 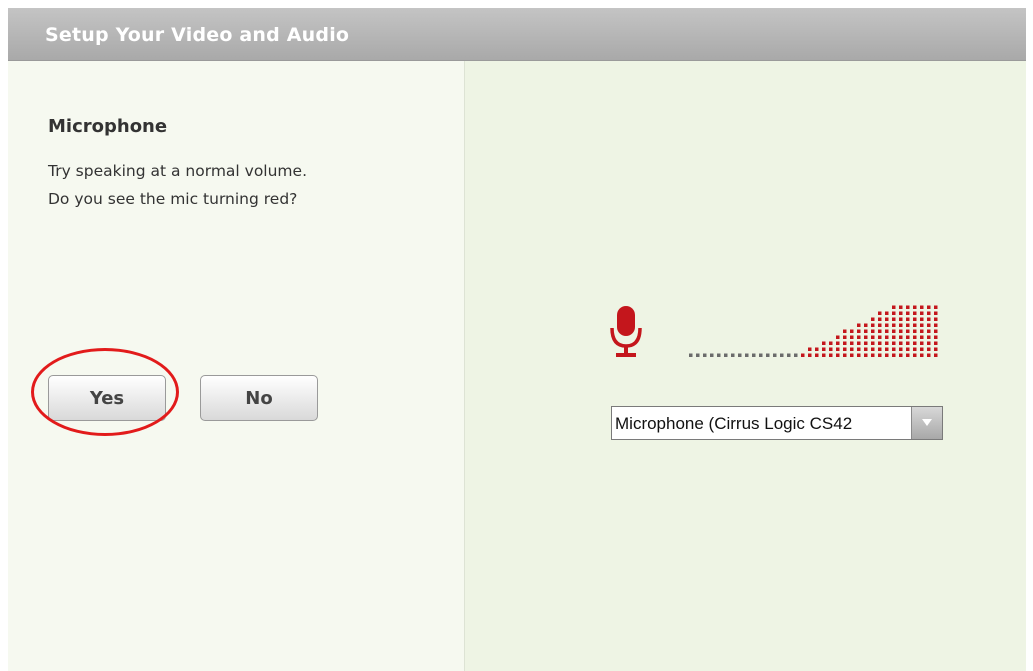 I want to click on select-value: Microphone (Cirrus Logic CS42, so click(x=734, y=423).